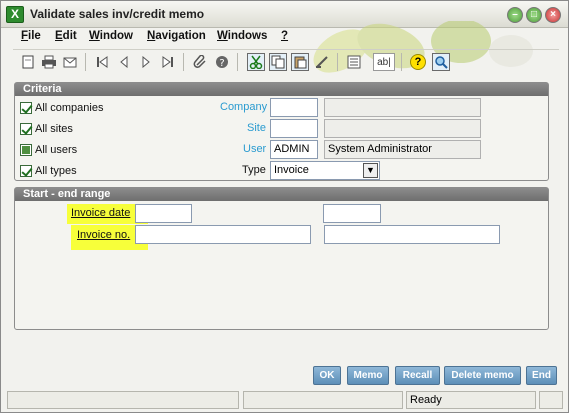 Image resolution: width=569 pixels, height=413 pixels. Describe the element at coordinates (354, 62) in the screenshot. I see `list-view-icon` at that location.